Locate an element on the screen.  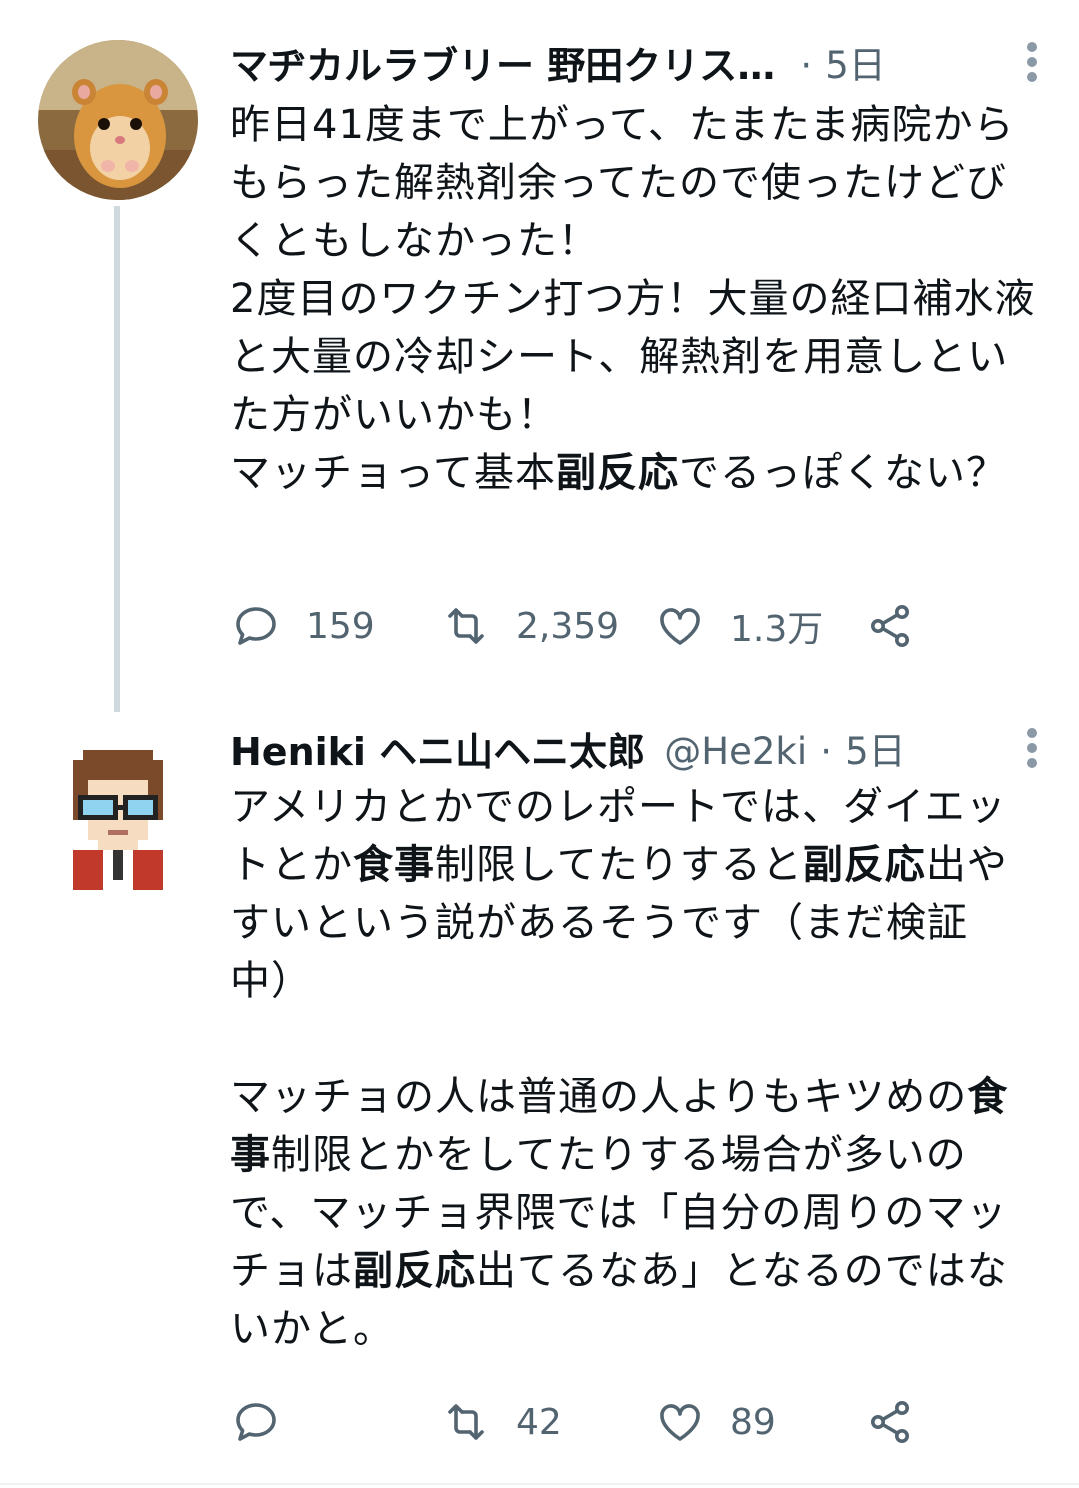
display-name: Heniki ヘニ山ヘニ太郎 is located at coordinates (437, 752).